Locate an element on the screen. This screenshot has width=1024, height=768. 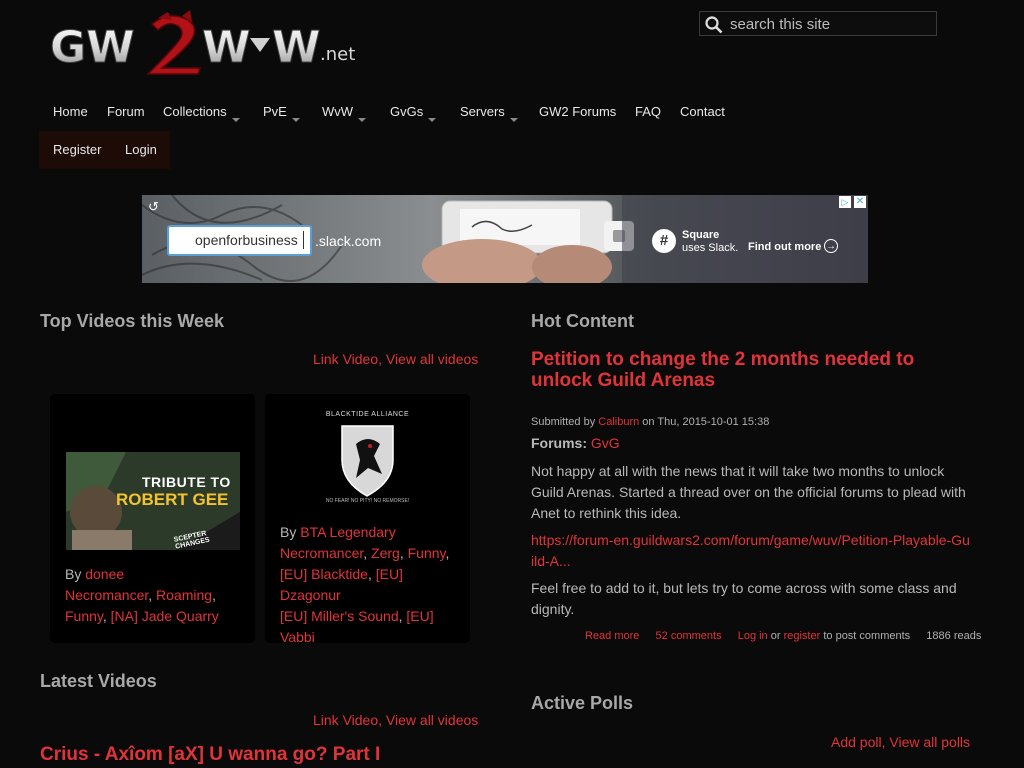
latest-video-title: Crius - Axîom [aX] U wanna go? Part I is located at coordinates (210, 755).